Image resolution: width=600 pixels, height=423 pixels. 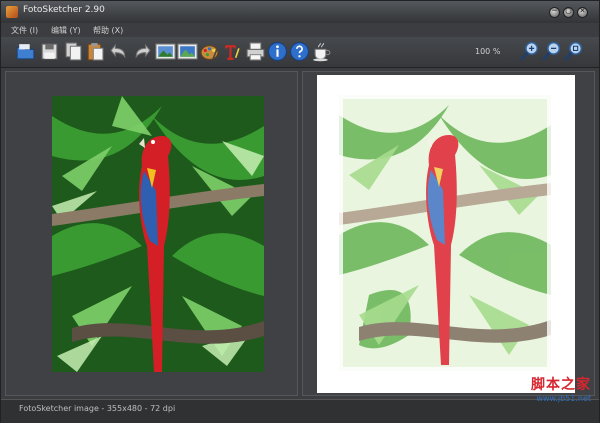 What do you see at coordinates (529, 51) in the screenshot?
I see `zoom-in-icon` at bounding box center [529, 51].